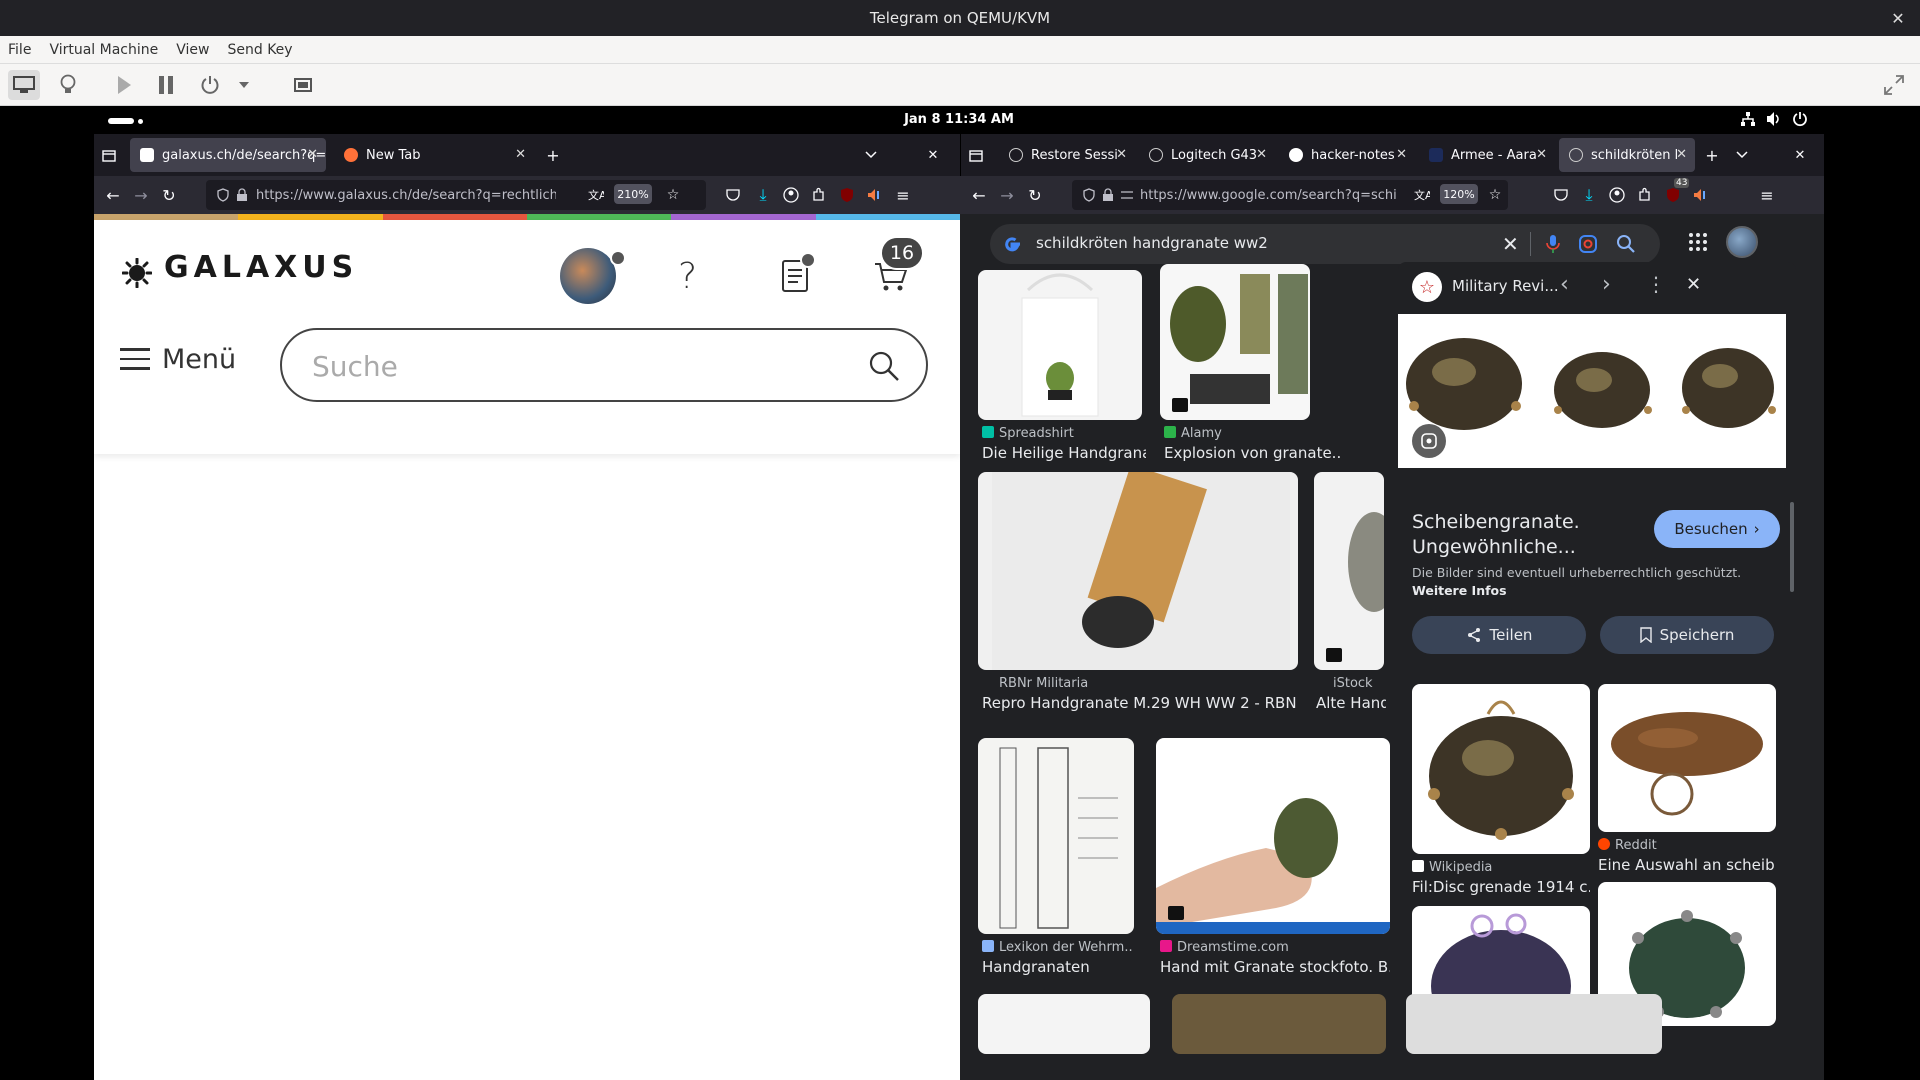  What do you see at coordinates (124, 85) in the screenshot?
I see `run-button` at bounding box center [124, 85].